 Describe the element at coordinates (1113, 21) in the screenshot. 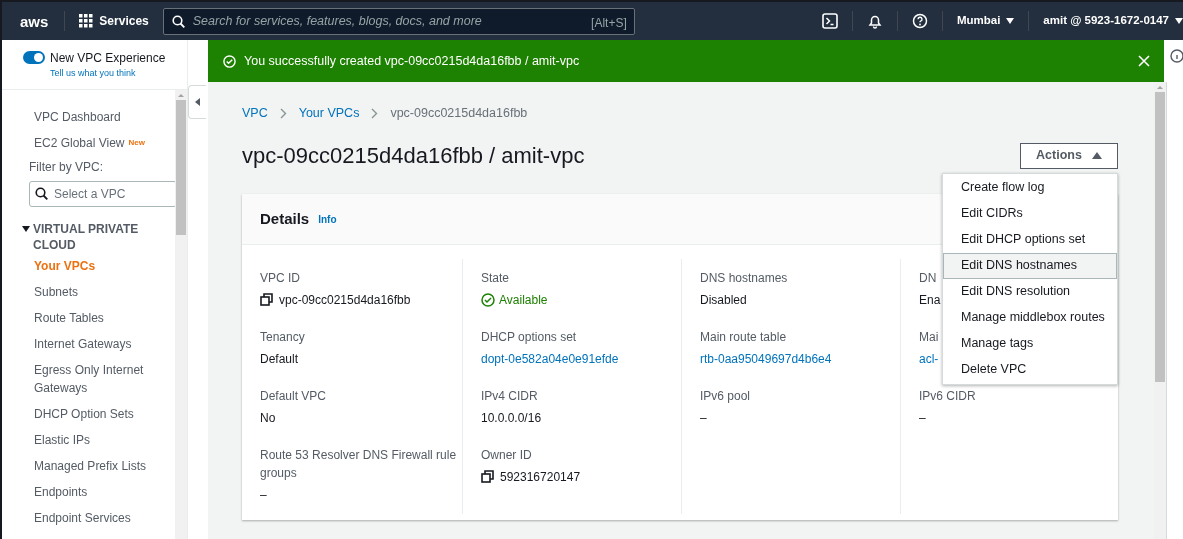

I see `account-menu: amit @ 5923-1672-0147` at that location.